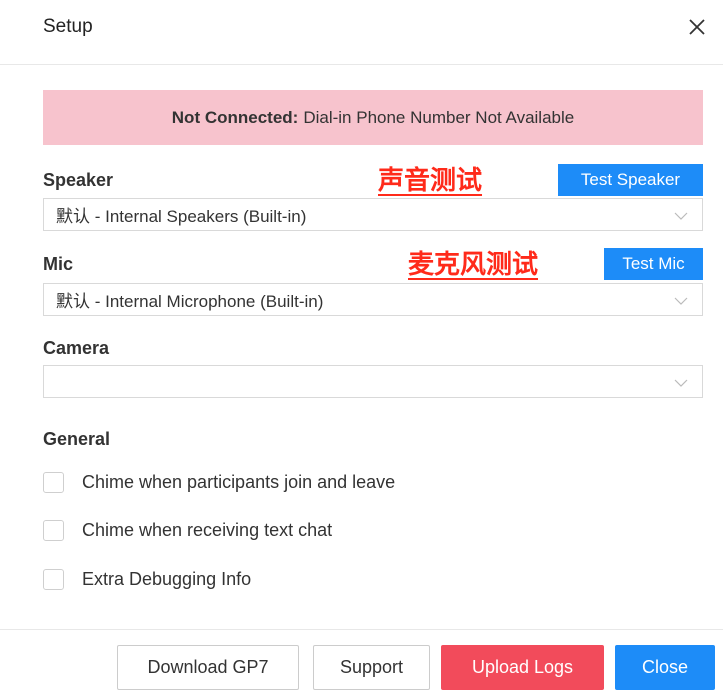 Image resolution: width=723 pixels, height=697 pixels. What do you see at coordinates (207, 530) in the screenshot?
I see `chime-text-chat-label: Chime when receiving text chat` at bounding box center [207, 530].